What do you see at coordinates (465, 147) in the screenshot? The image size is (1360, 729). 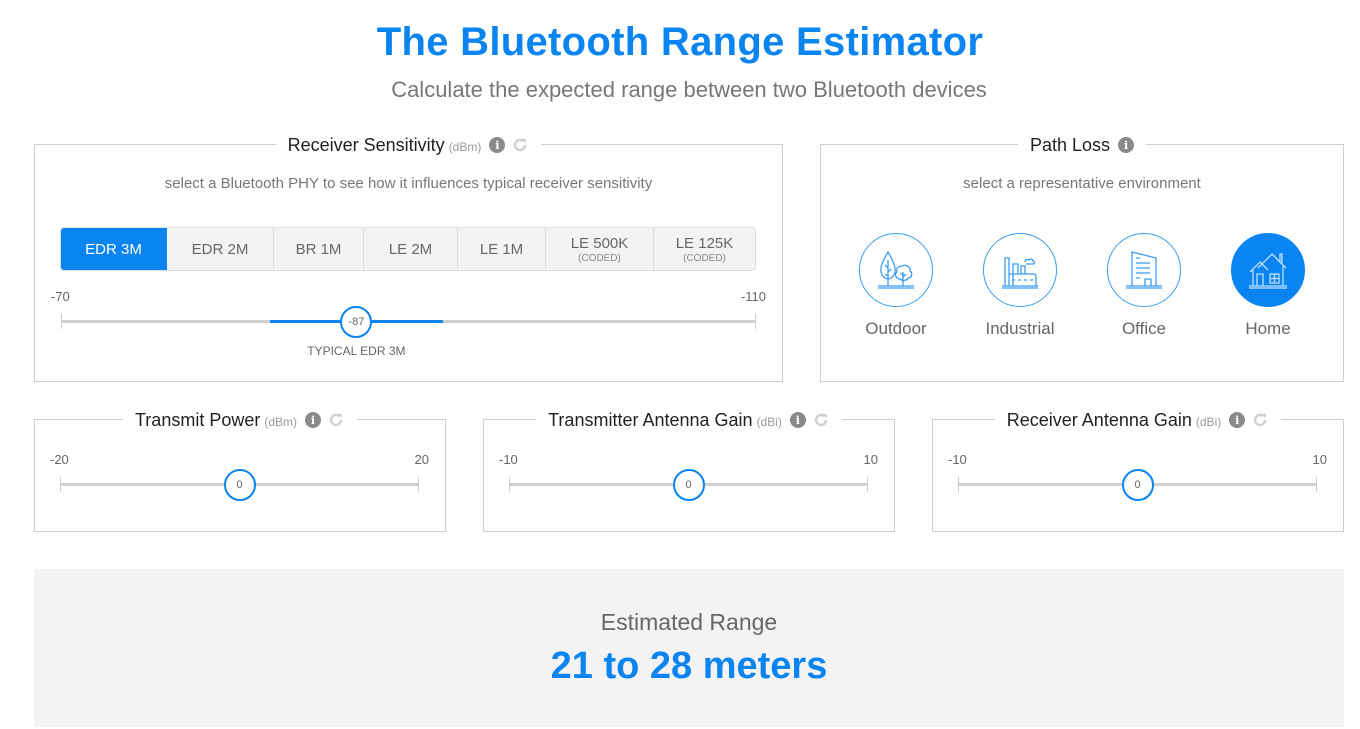 I see `receiver-sensitivity-unit: (dBm)` at bounding box center [465, 147].